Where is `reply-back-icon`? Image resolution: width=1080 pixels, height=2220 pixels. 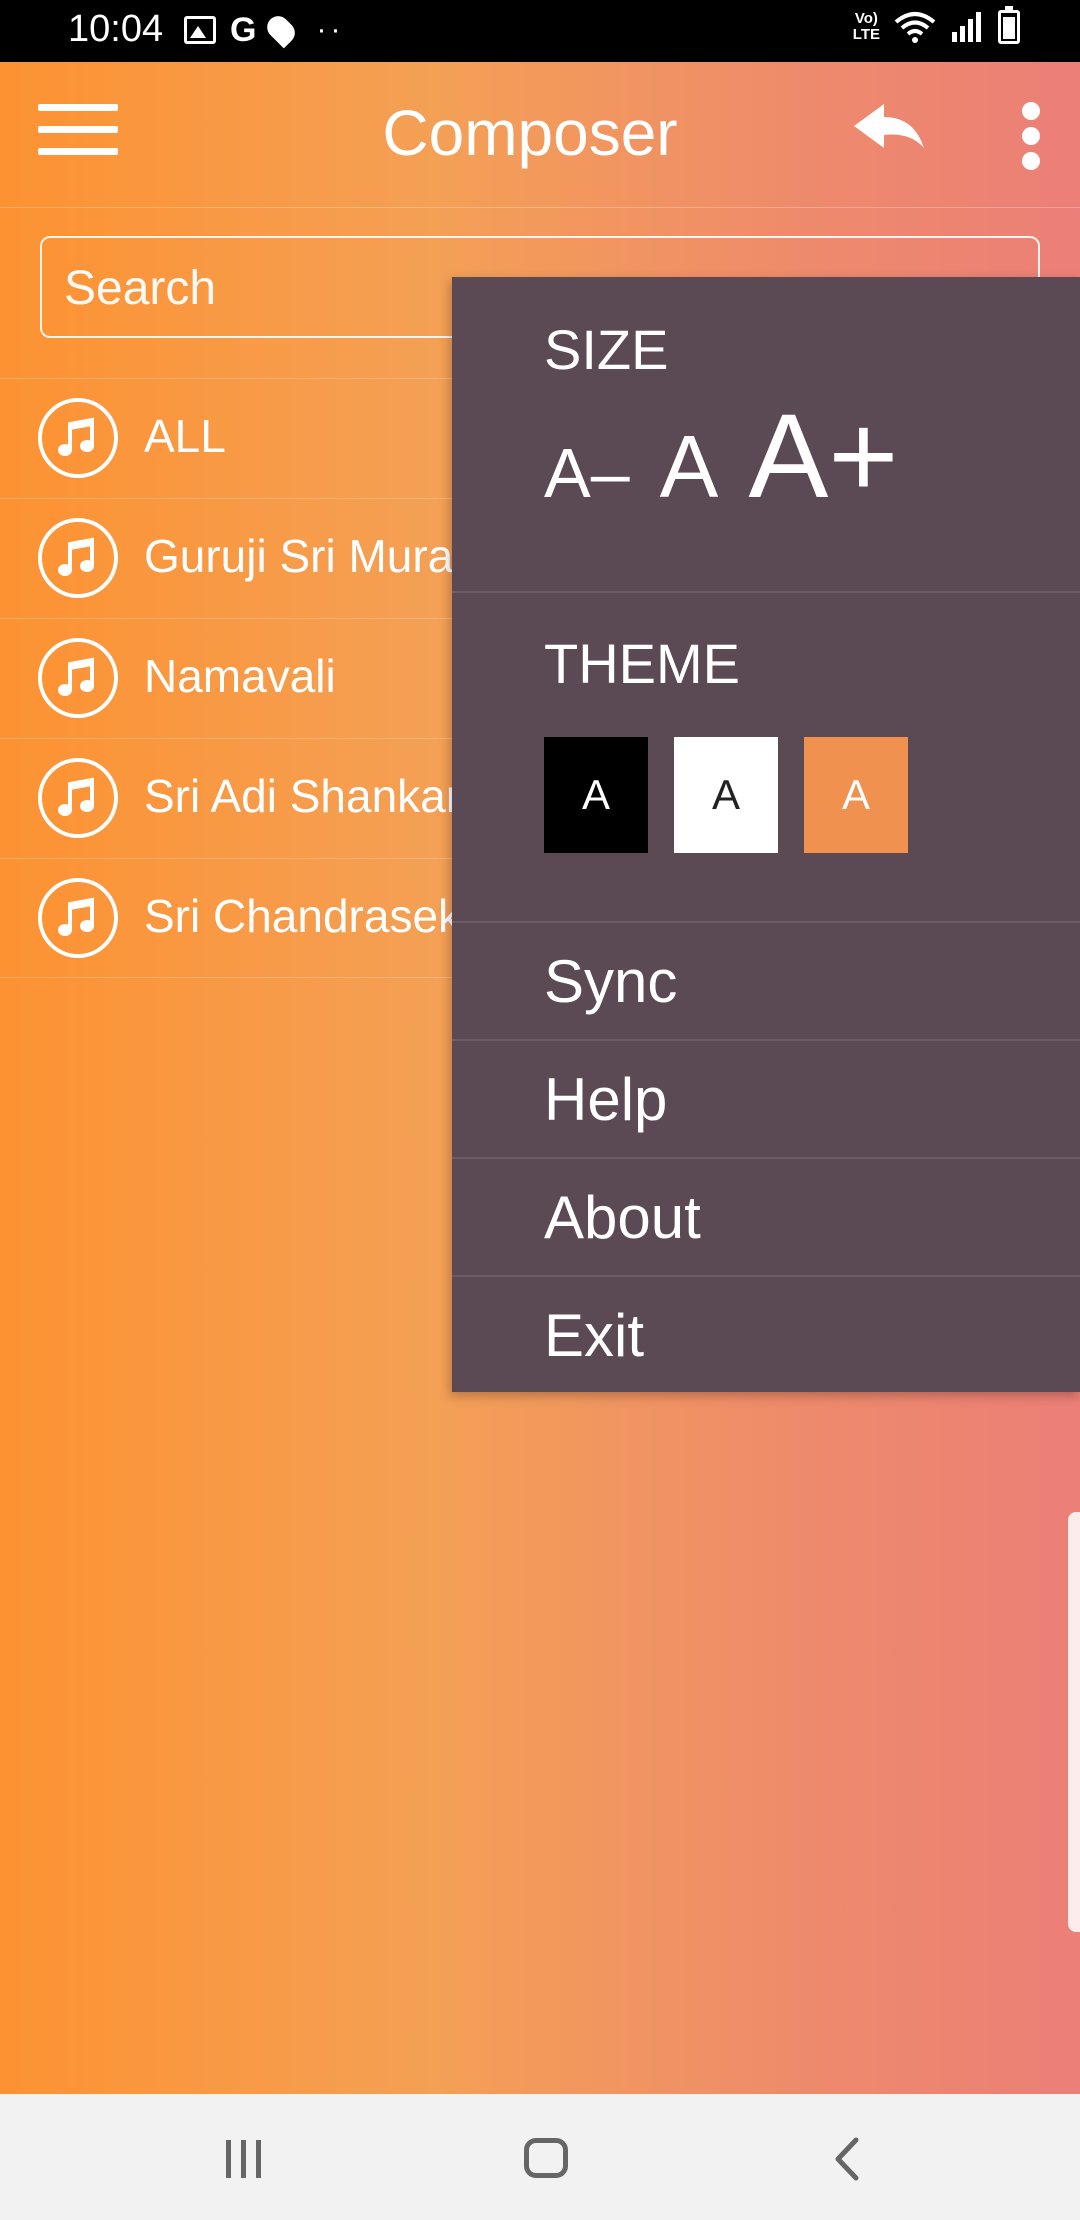 reply-back-icon is located at coordinates (888, 132).